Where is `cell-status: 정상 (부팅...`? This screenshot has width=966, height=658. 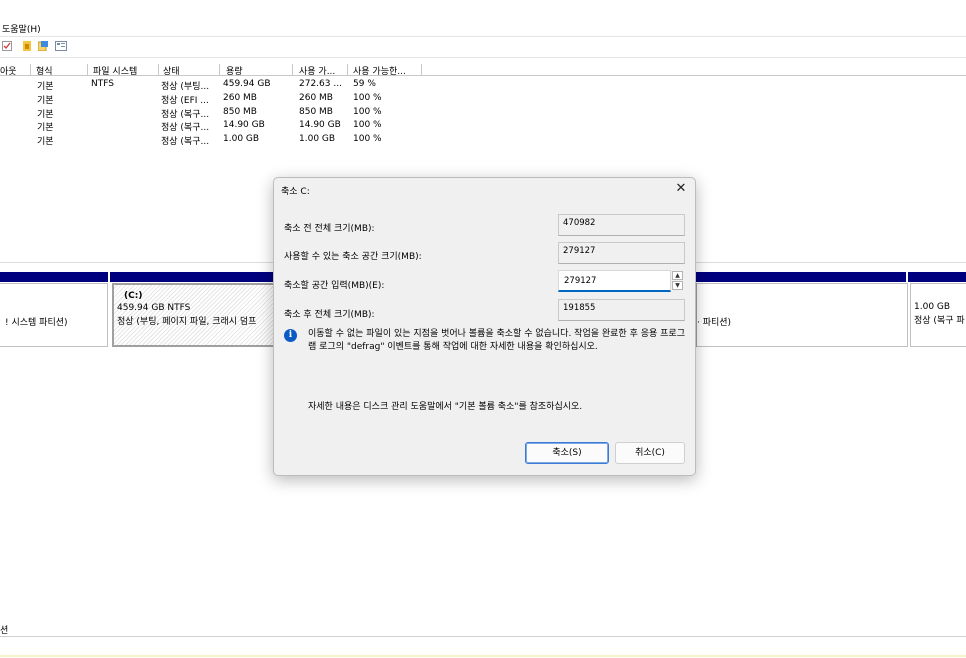
cell-status: 정상 (부팅... is located at coordinates (185, 87).